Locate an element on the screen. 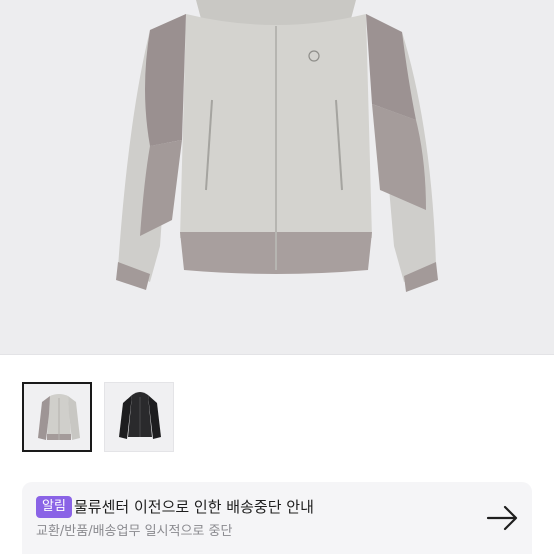 The image size is (554, 554). arrow-right-icon is located at coordinates (502, 518).